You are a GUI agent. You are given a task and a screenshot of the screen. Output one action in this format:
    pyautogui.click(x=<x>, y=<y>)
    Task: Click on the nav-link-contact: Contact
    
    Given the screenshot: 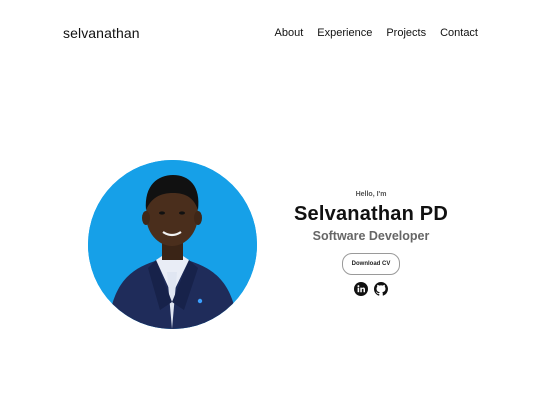 What is the action you would take?
    pyautogui.click(x=459, y=33)
    